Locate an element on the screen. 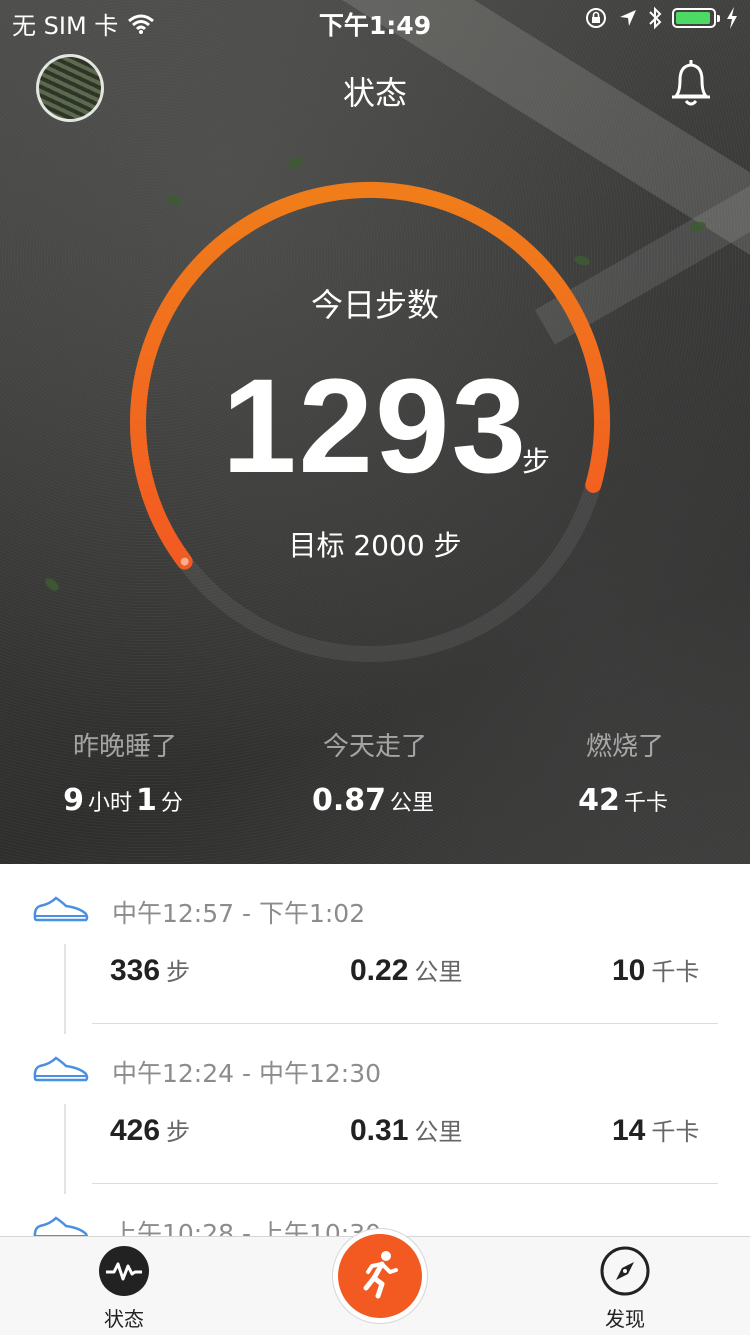 This screenshot has height=1335, width=750. distance-summary: 今天走了 0.87 公里 is located at coordinates (375, 772).